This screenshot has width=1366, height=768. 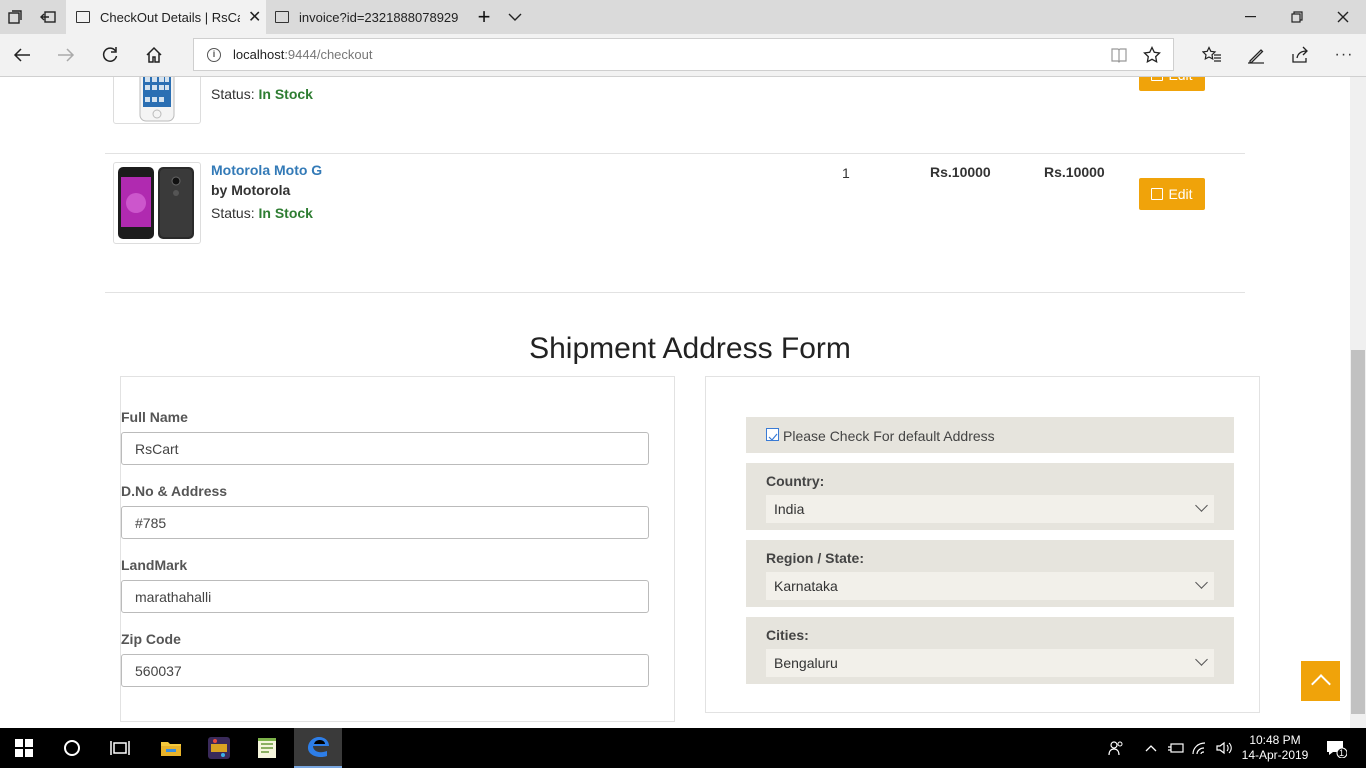 I want to click on windows-start-icon, so click(x=24, y=748).